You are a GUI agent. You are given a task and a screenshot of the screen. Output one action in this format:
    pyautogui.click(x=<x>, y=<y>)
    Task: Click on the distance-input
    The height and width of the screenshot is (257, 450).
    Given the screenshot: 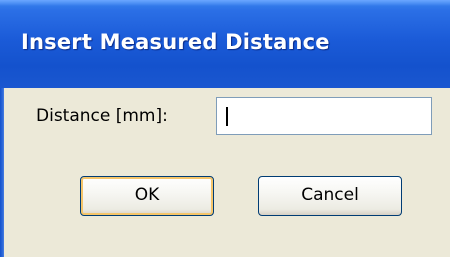 What is the action you would take?
    pyautogui.click(x=324, y=116)
    